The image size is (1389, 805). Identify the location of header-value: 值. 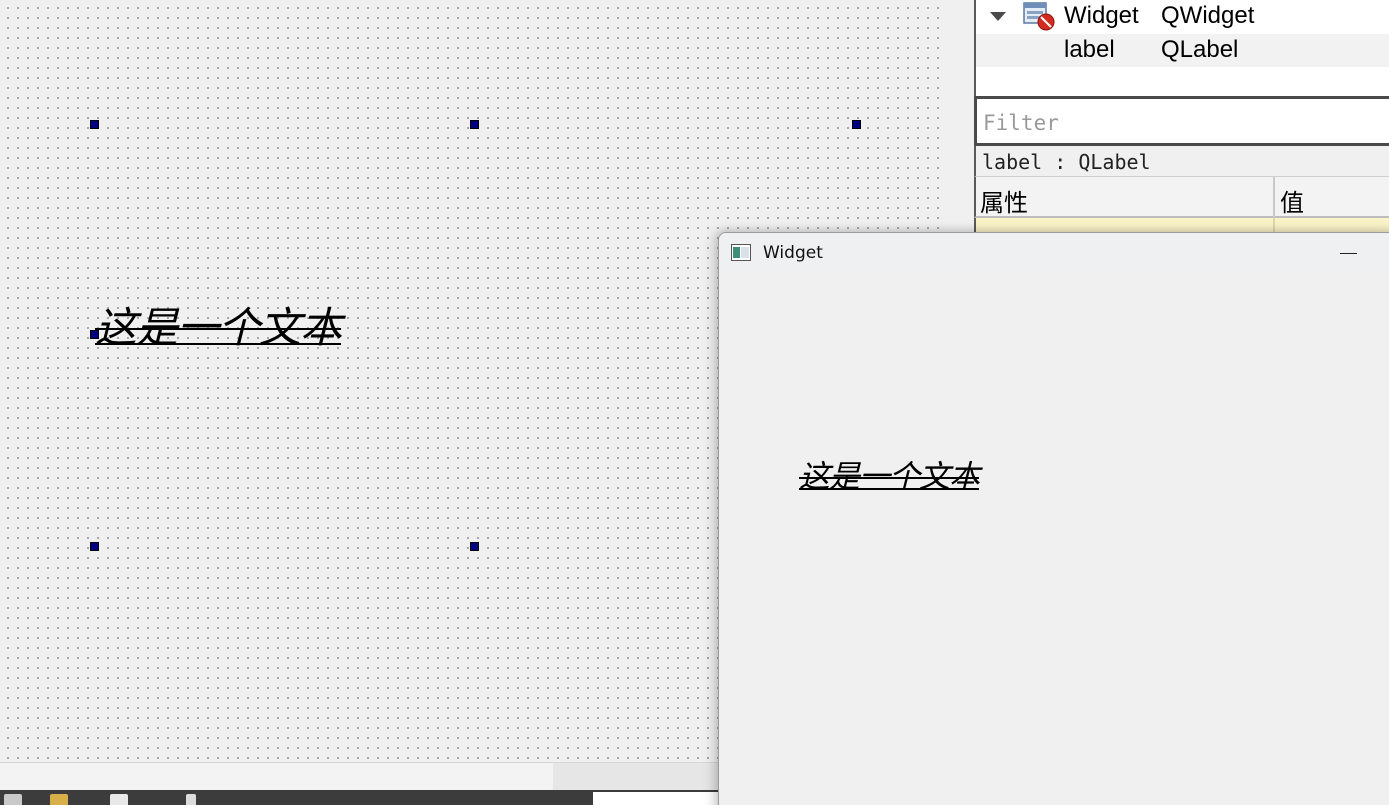
(1292, 200).